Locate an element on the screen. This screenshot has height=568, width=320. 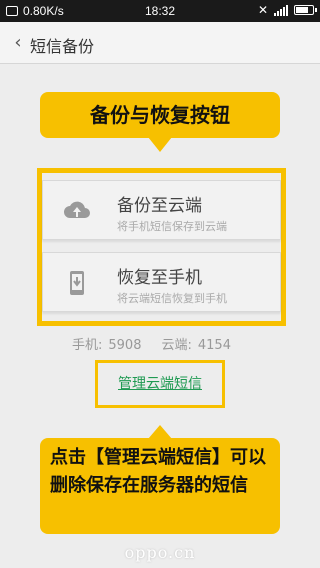
page-title: 短信备份 is located at coordinates (62, 46).